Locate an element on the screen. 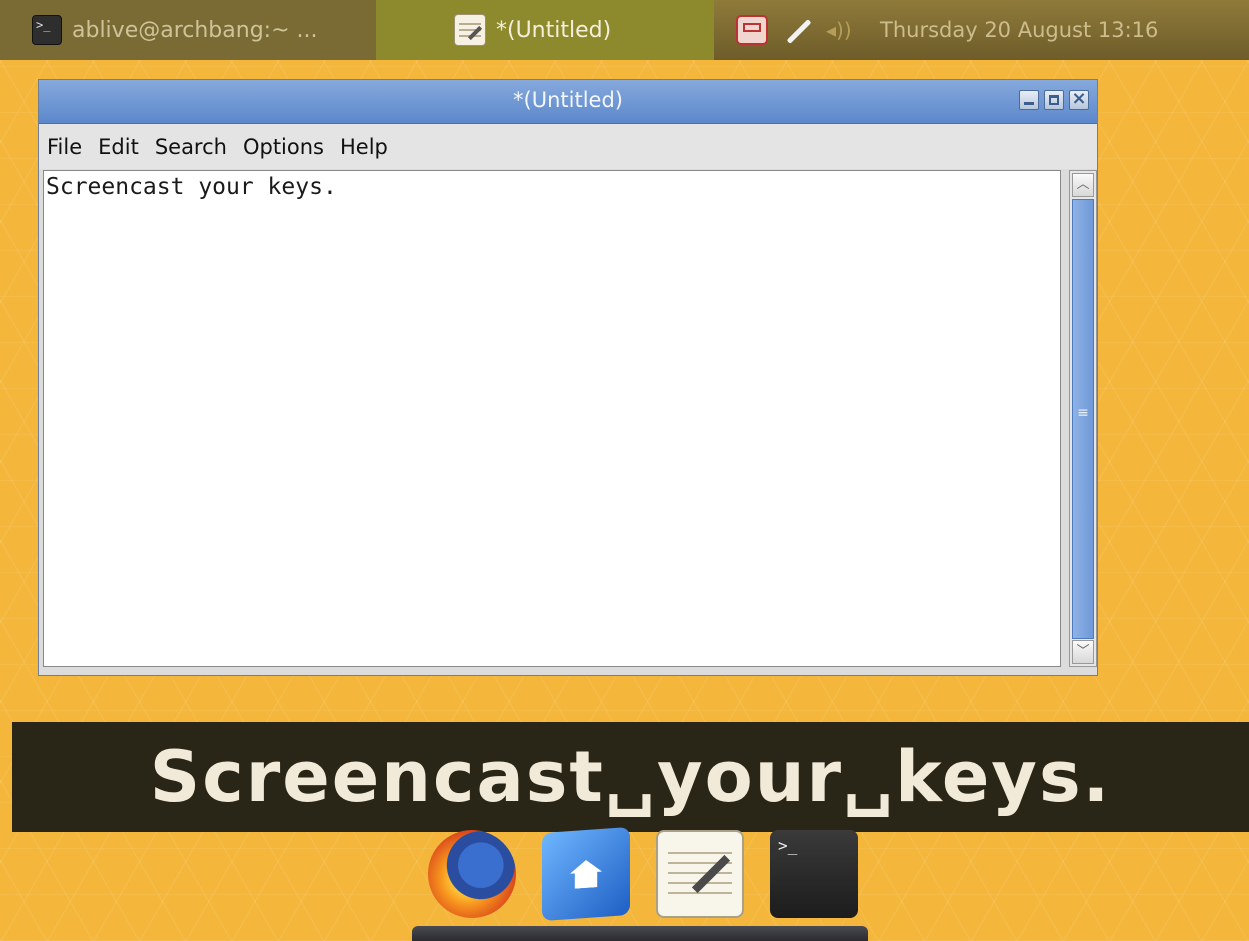  taskbar-item-editor: *(Untitled) is located at coordinates (545, 30).